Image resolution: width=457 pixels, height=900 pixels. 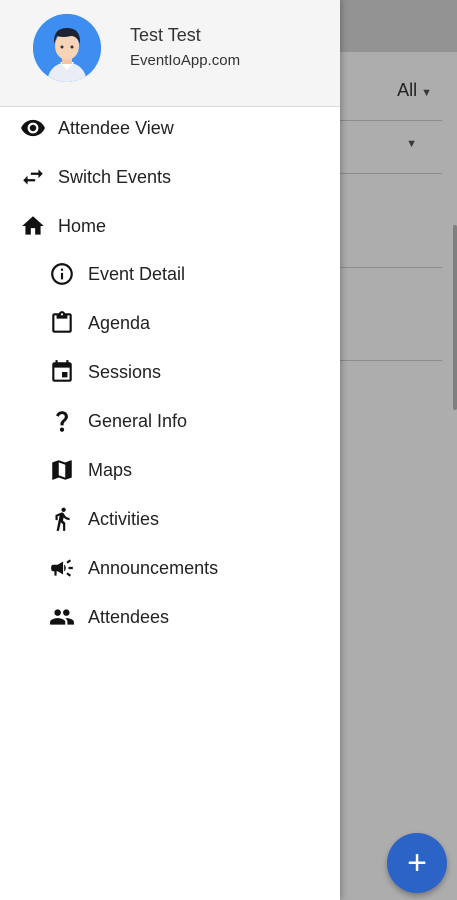 I want to click on plus-icon: +, so click(x=417, y=862).